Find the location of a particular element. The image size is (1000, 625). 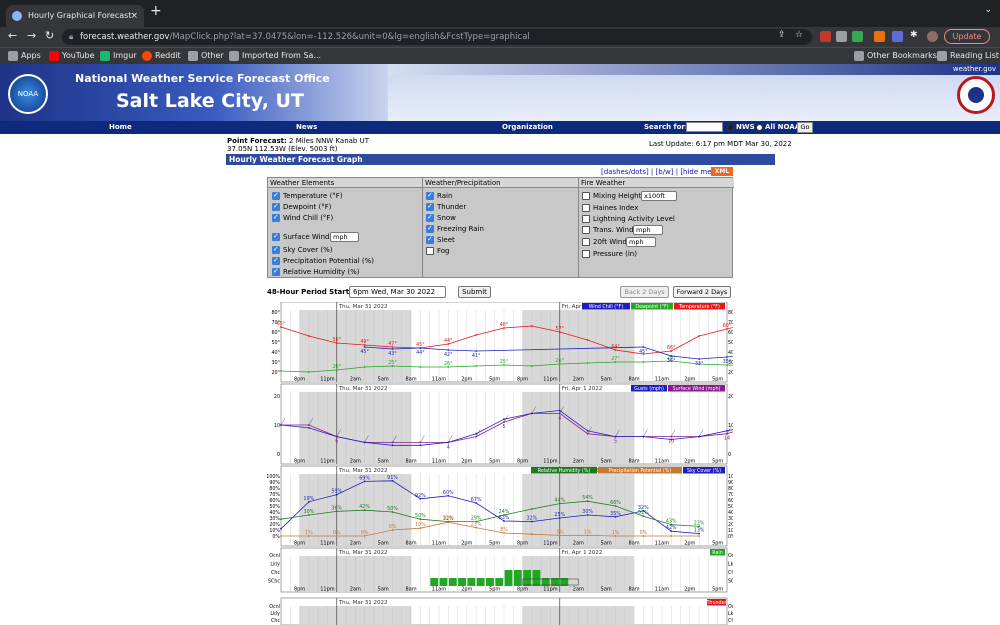

radio-nws is located at coordinates (730, 127).